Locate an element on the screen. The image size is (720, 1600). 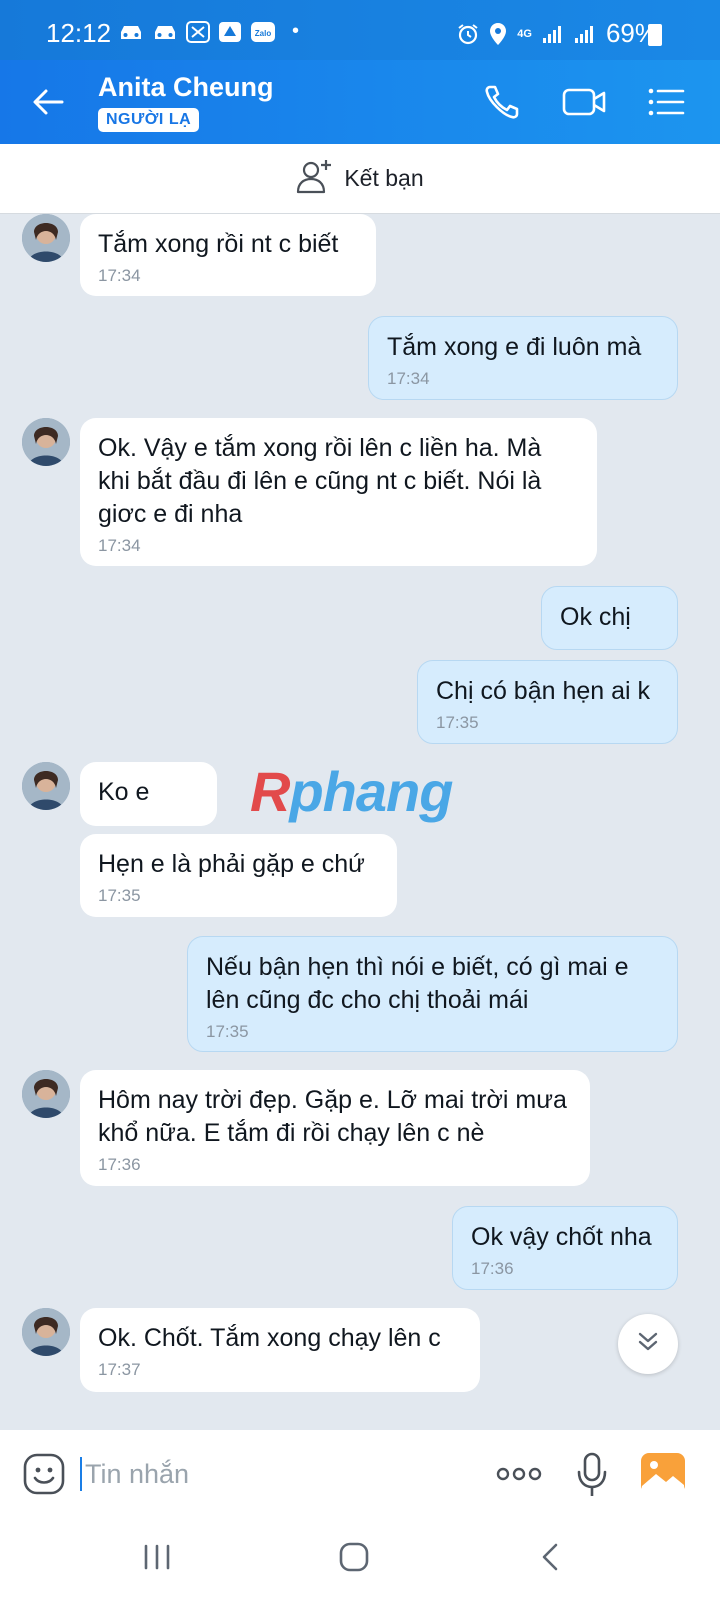
phone-call-icon is located at coordinates (502, 102).